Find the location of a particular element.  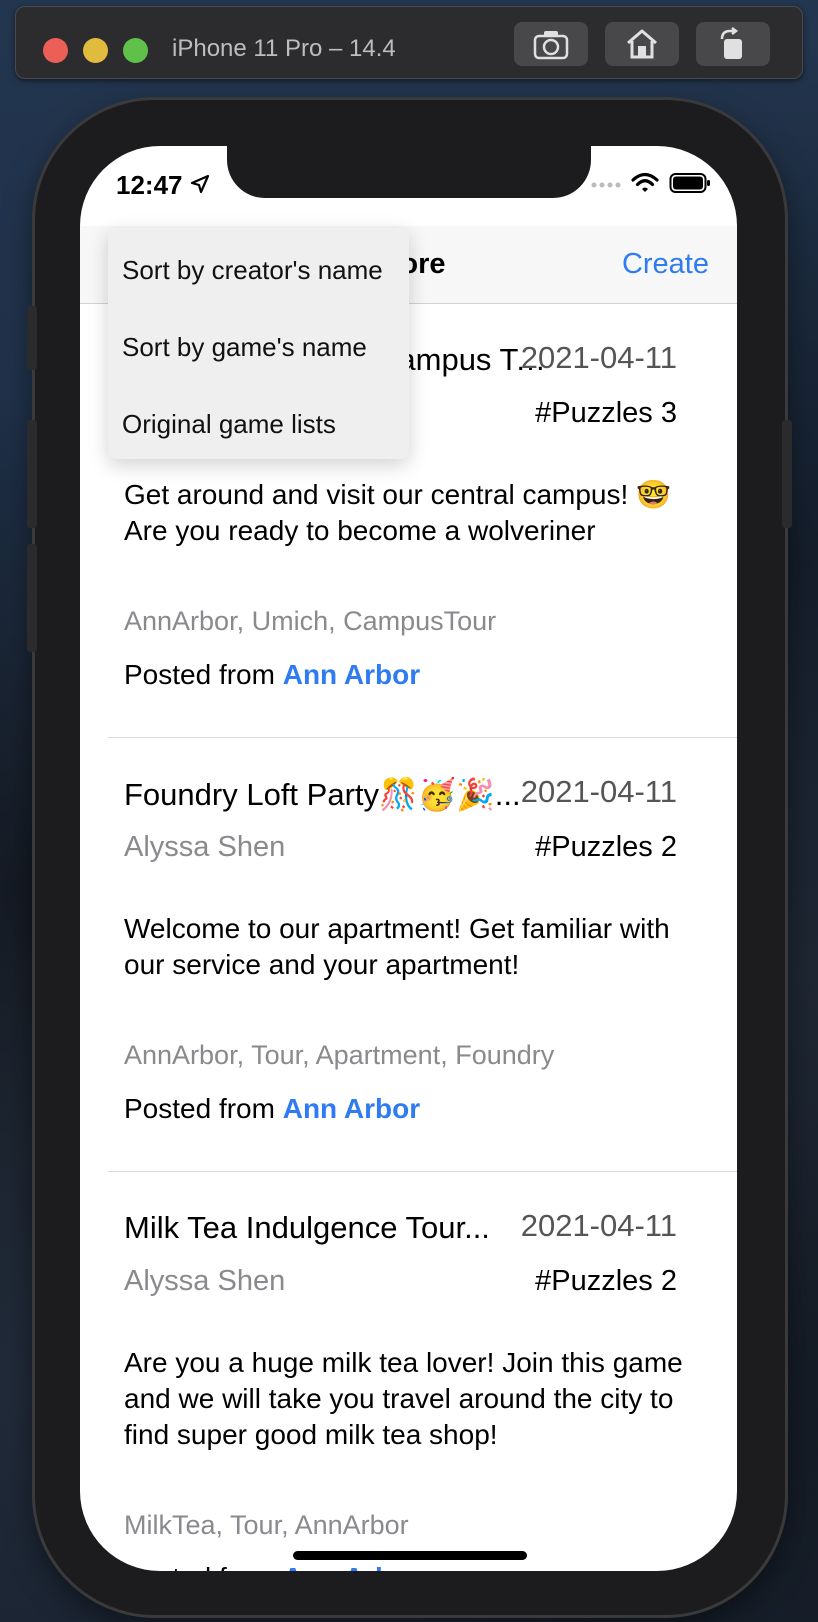

home-indicator is located at coordinates (410, 1555).